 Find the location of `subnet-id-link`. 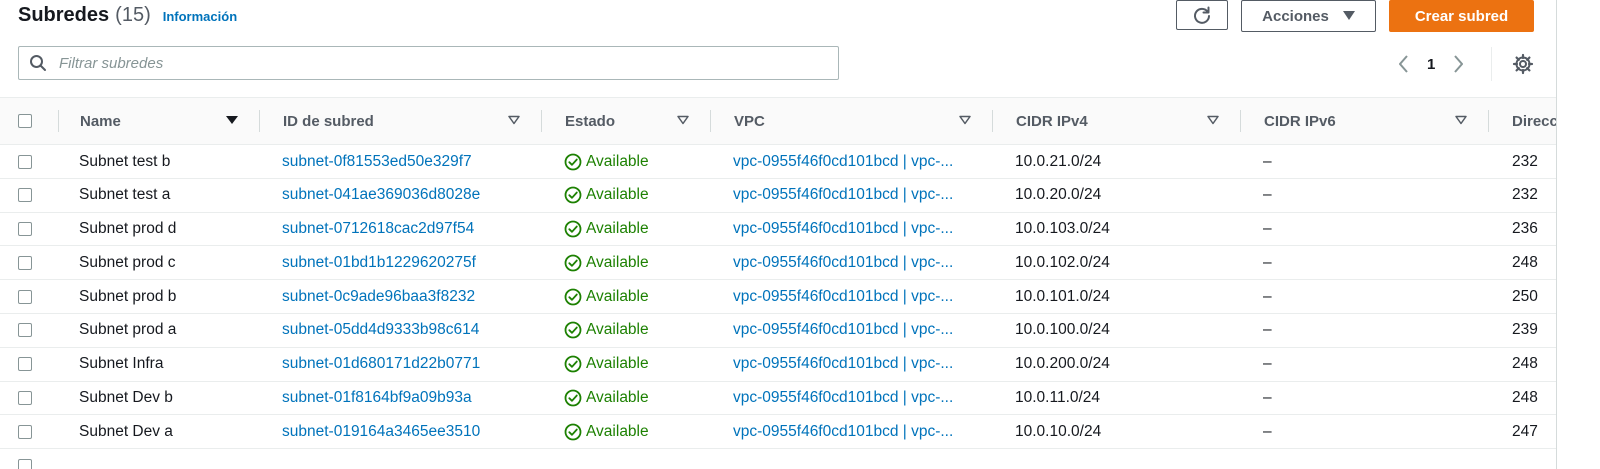

subnet-id-link is located at coordinates (409, 459).